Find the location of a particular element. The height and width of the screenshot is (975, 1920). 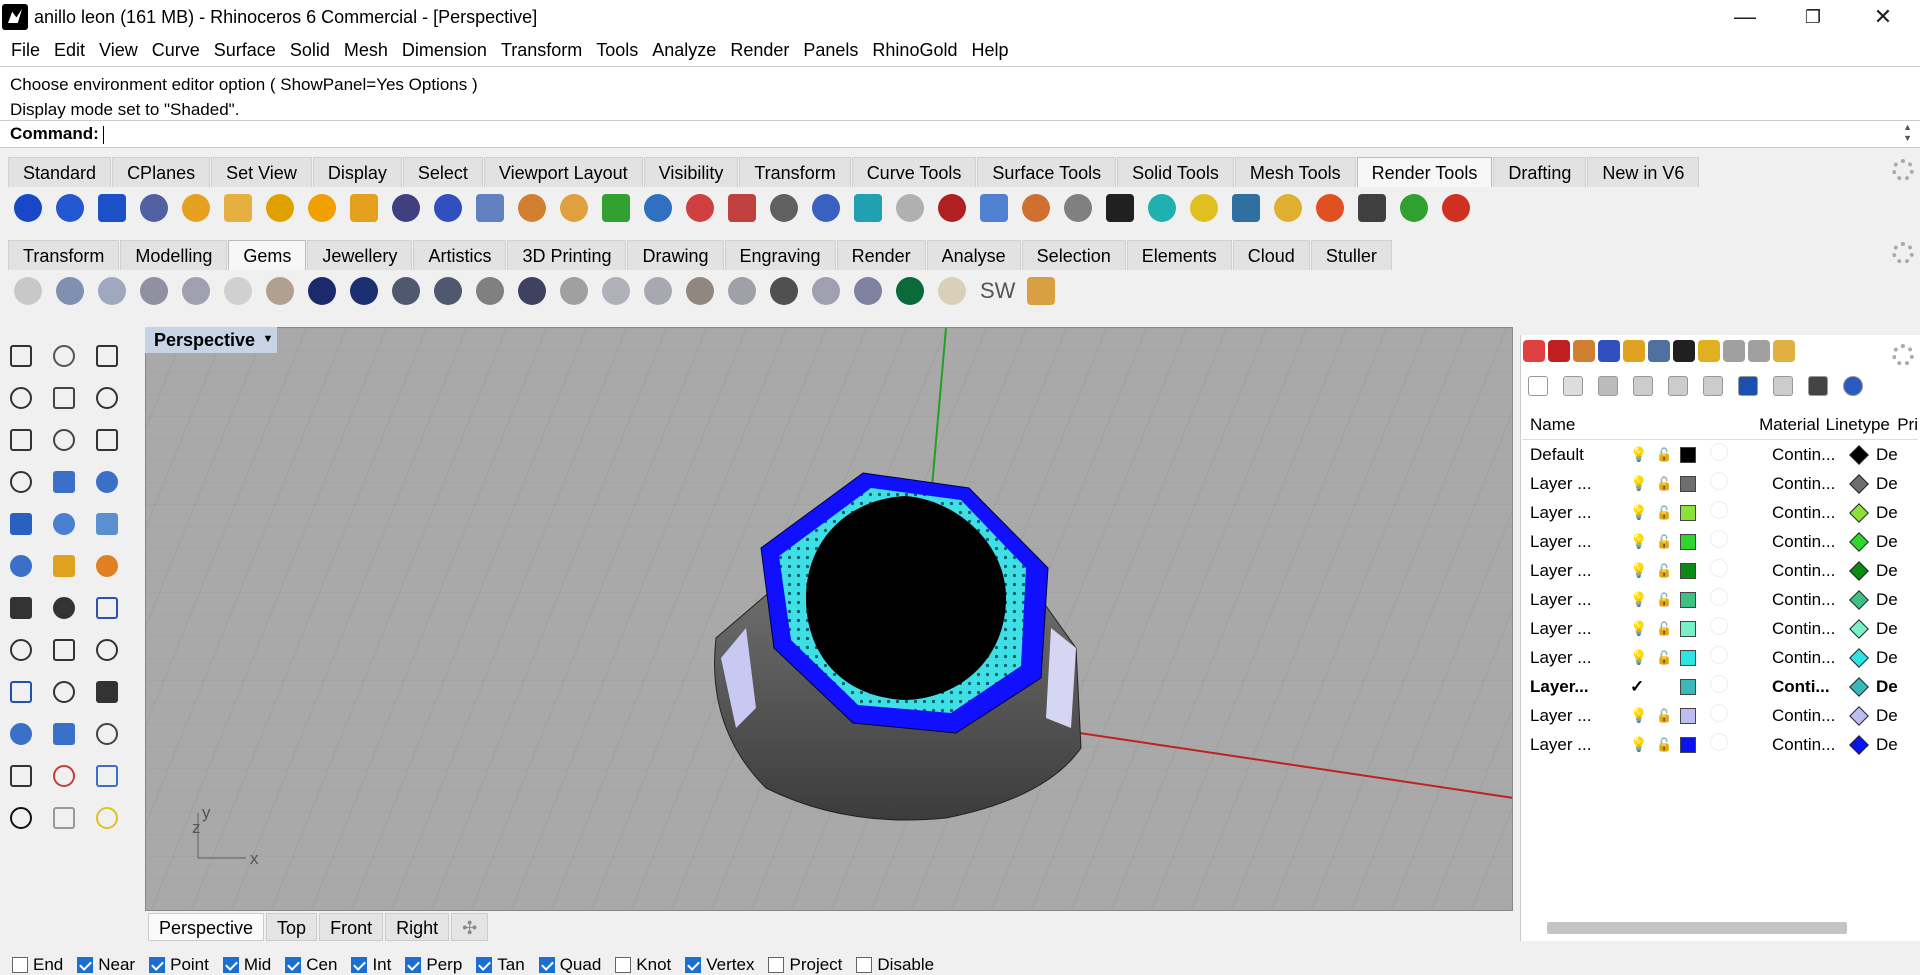

tab-drafting: Drafting is located at coordinates (1540, 172).